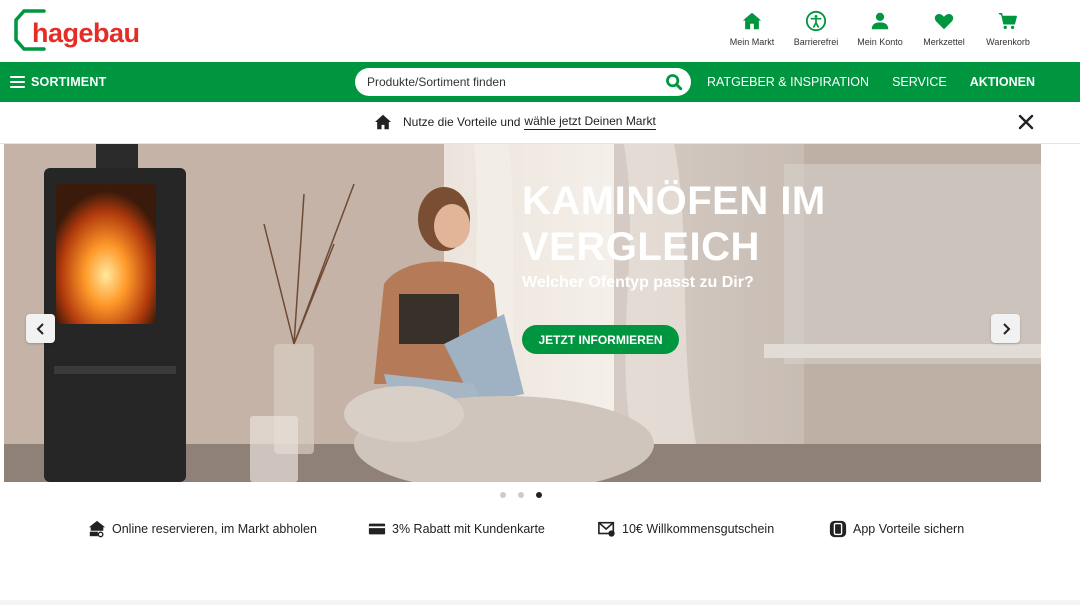 This screenshot has width=1080, height=605. What do you see at coordinates (1026, 122) in the screenshot?
I see `close-icon` at bounding box center [1026, 122].